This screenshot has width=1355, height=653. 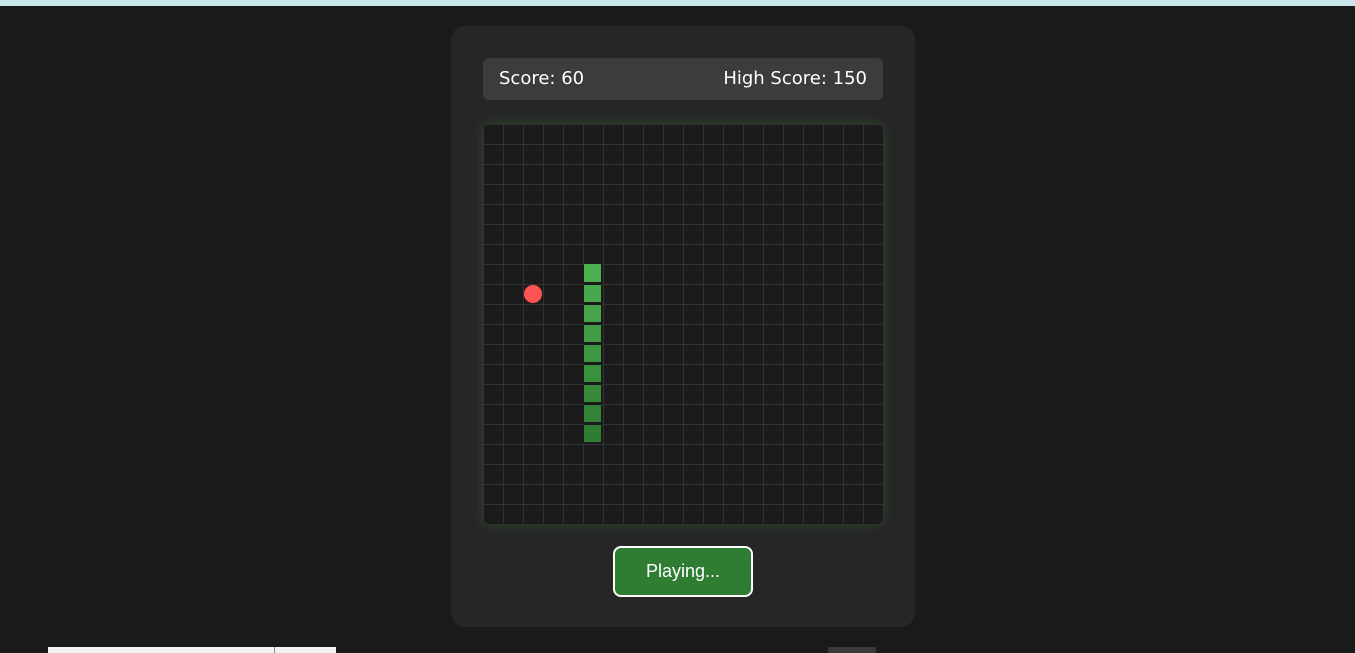 I want to click on snake-head, so click(x=592, y=273).